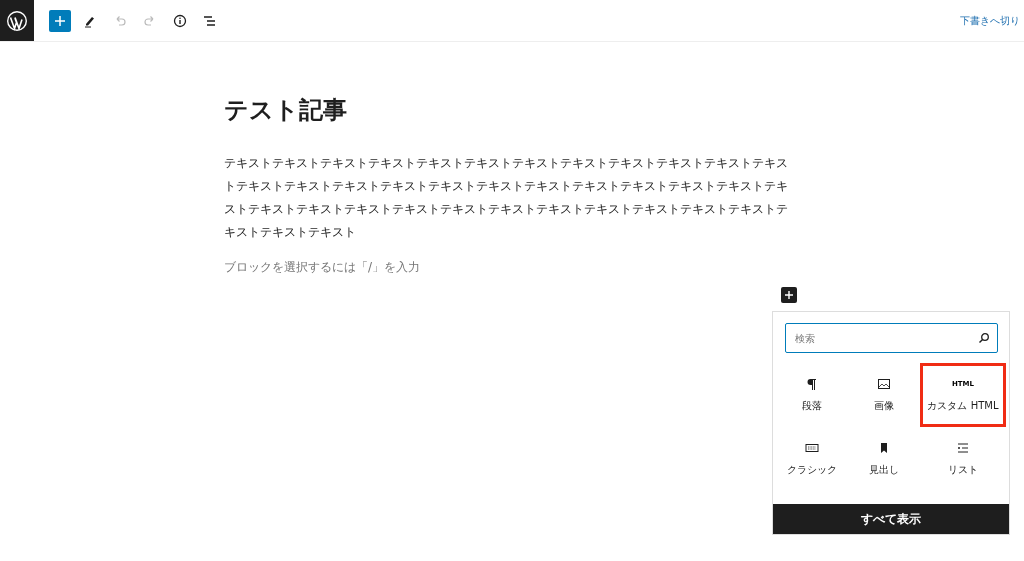 This screenshot has height=561, width=1024. I want to click on image-icon, so click(884, 384).